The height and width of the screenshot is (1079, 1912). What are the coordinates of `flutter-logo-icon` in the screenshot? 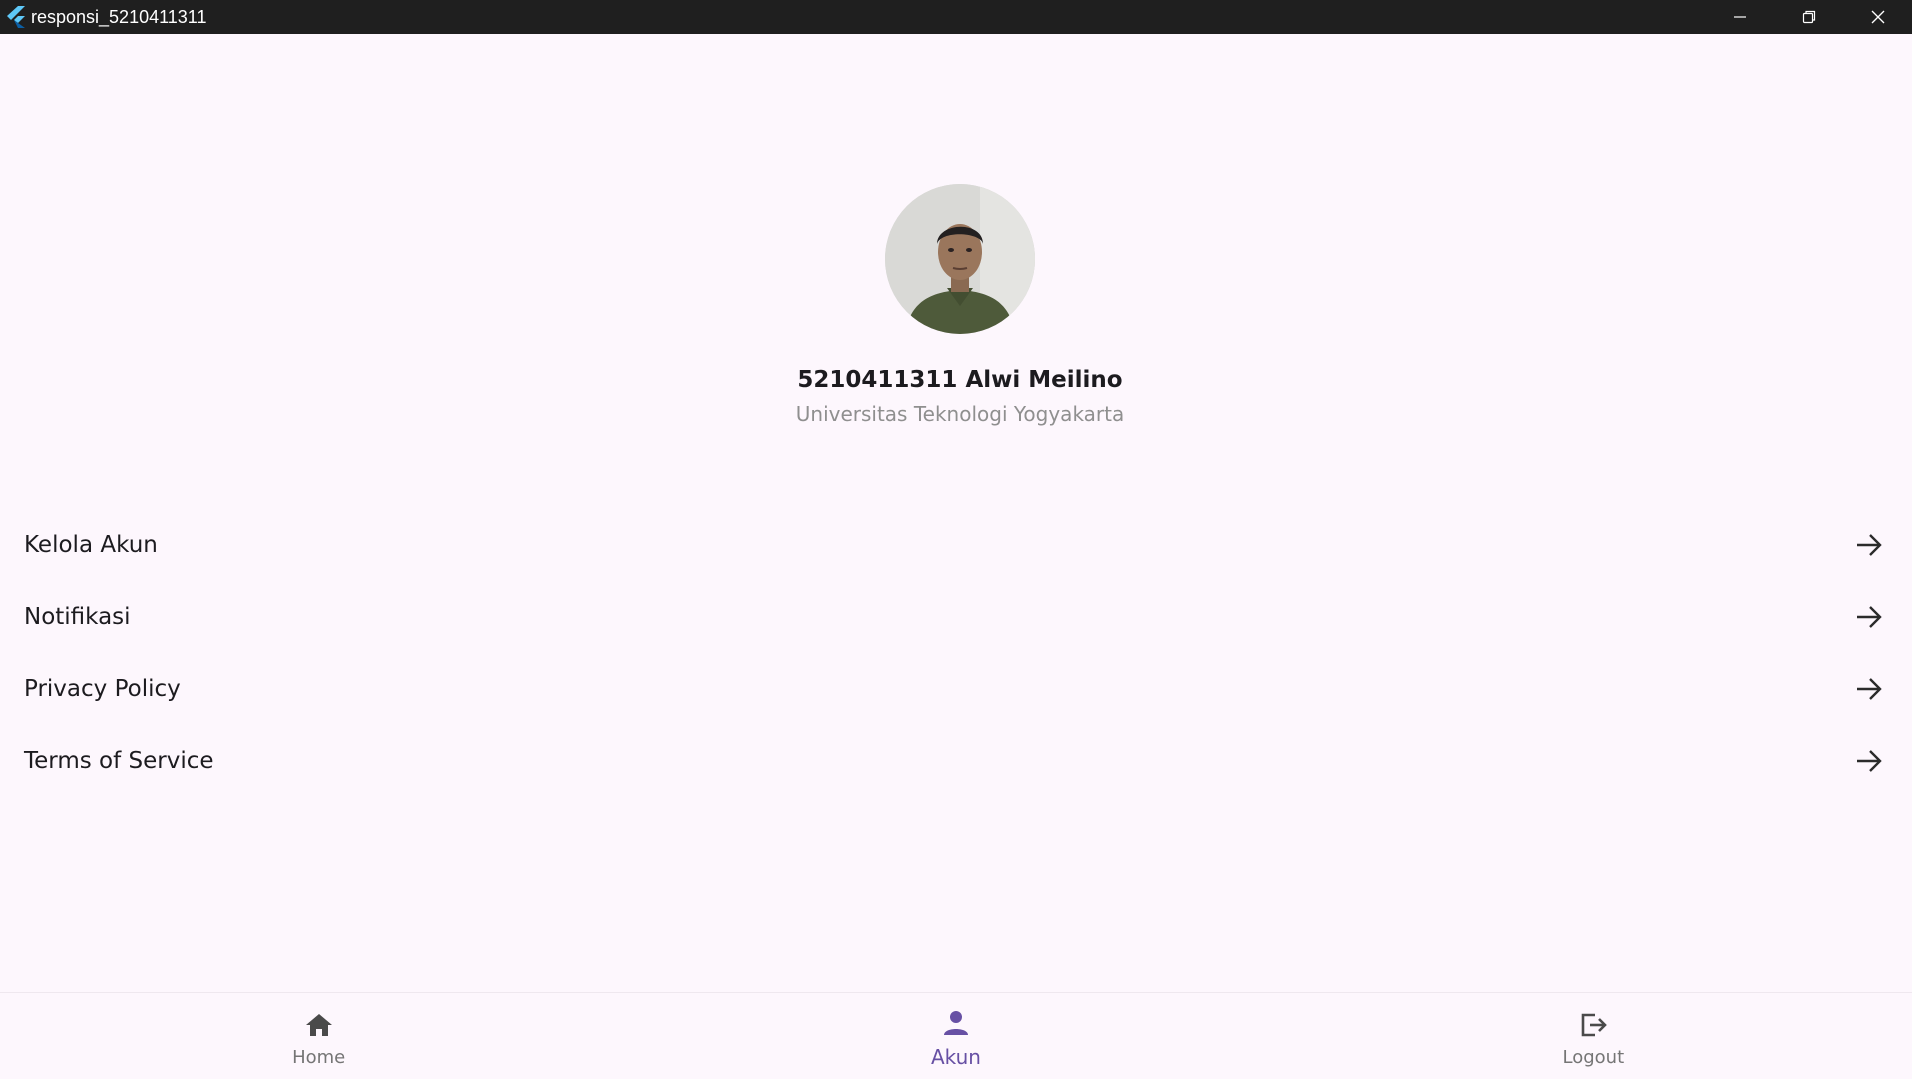 It's located at (16, 17).